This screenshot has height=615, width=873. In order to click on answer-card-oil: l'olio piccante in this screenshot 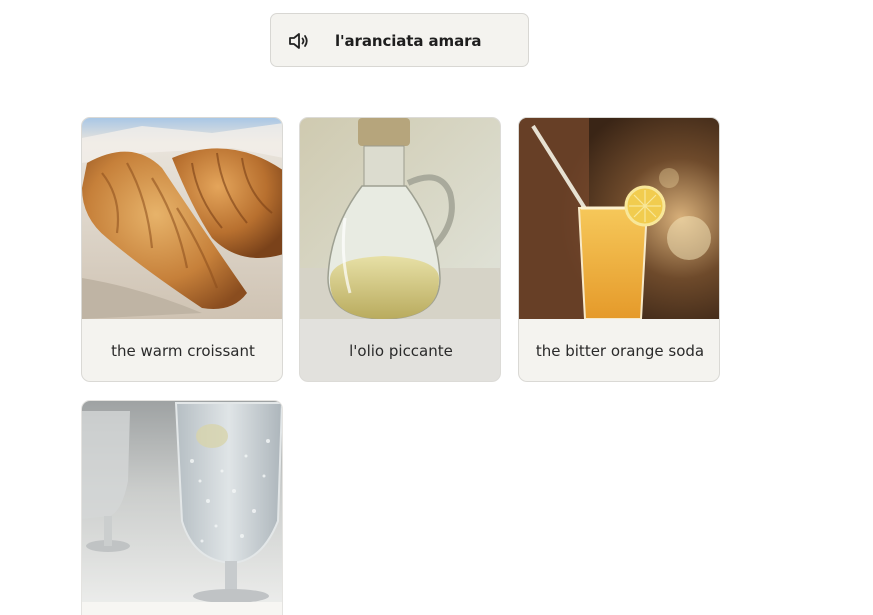, I will do `click(400, 249)`.